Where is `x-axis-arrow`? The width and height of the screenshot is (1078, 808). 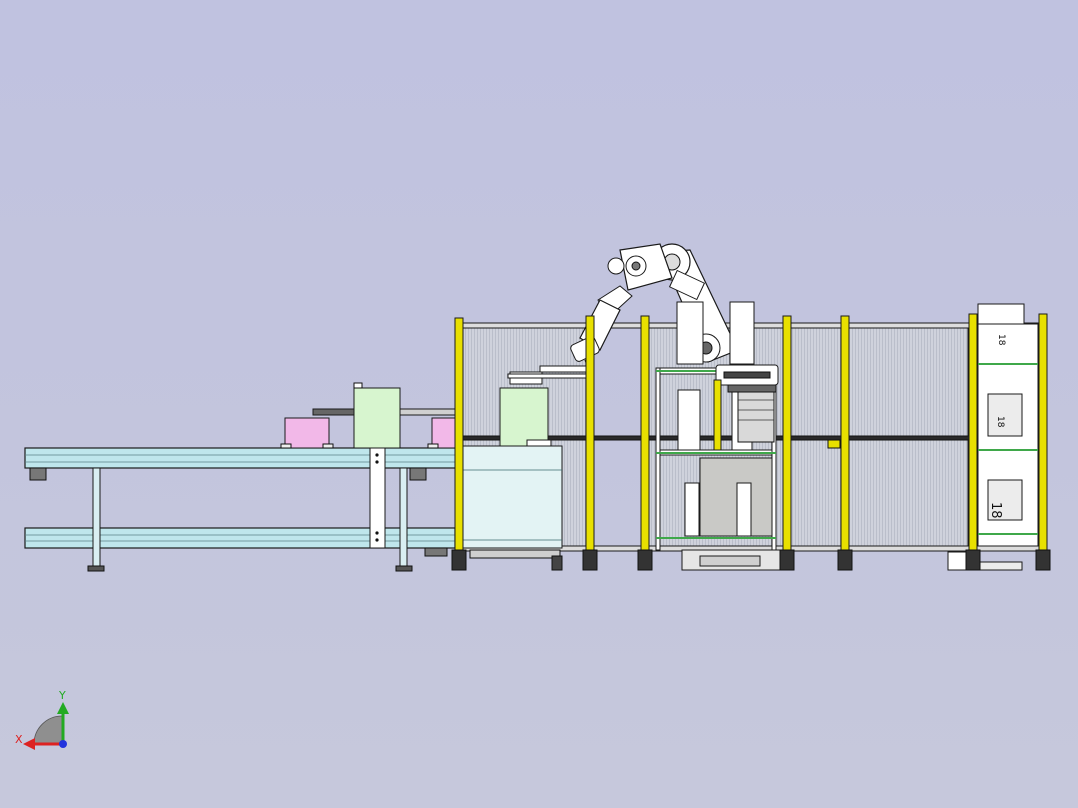 x-axis-arrow is located at coordinates (29, 744).